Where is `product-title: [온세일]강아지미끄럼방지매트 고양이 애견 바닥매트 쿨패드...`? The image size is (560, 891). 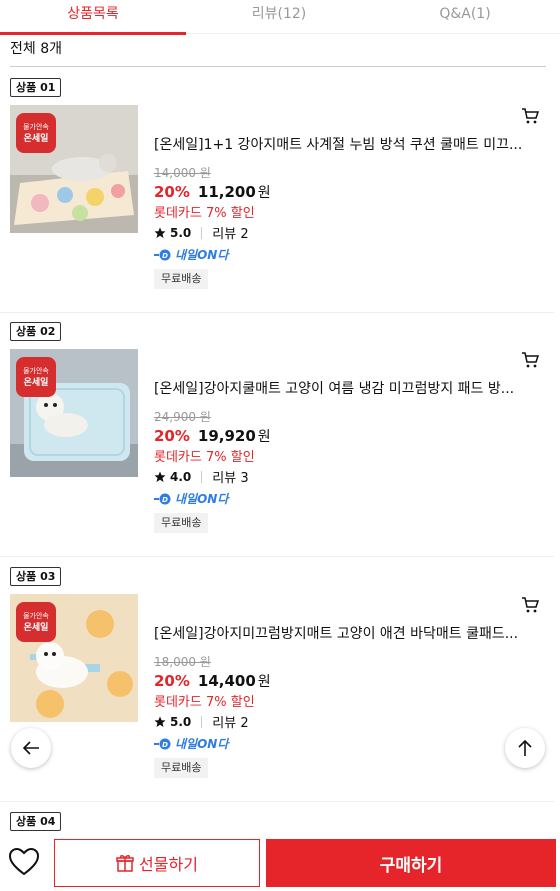
product-title: [온세일]강아지미끄럼방지매트 고양이 애견 바닥매트 쿨패드... is located at coordinates (349, 633).